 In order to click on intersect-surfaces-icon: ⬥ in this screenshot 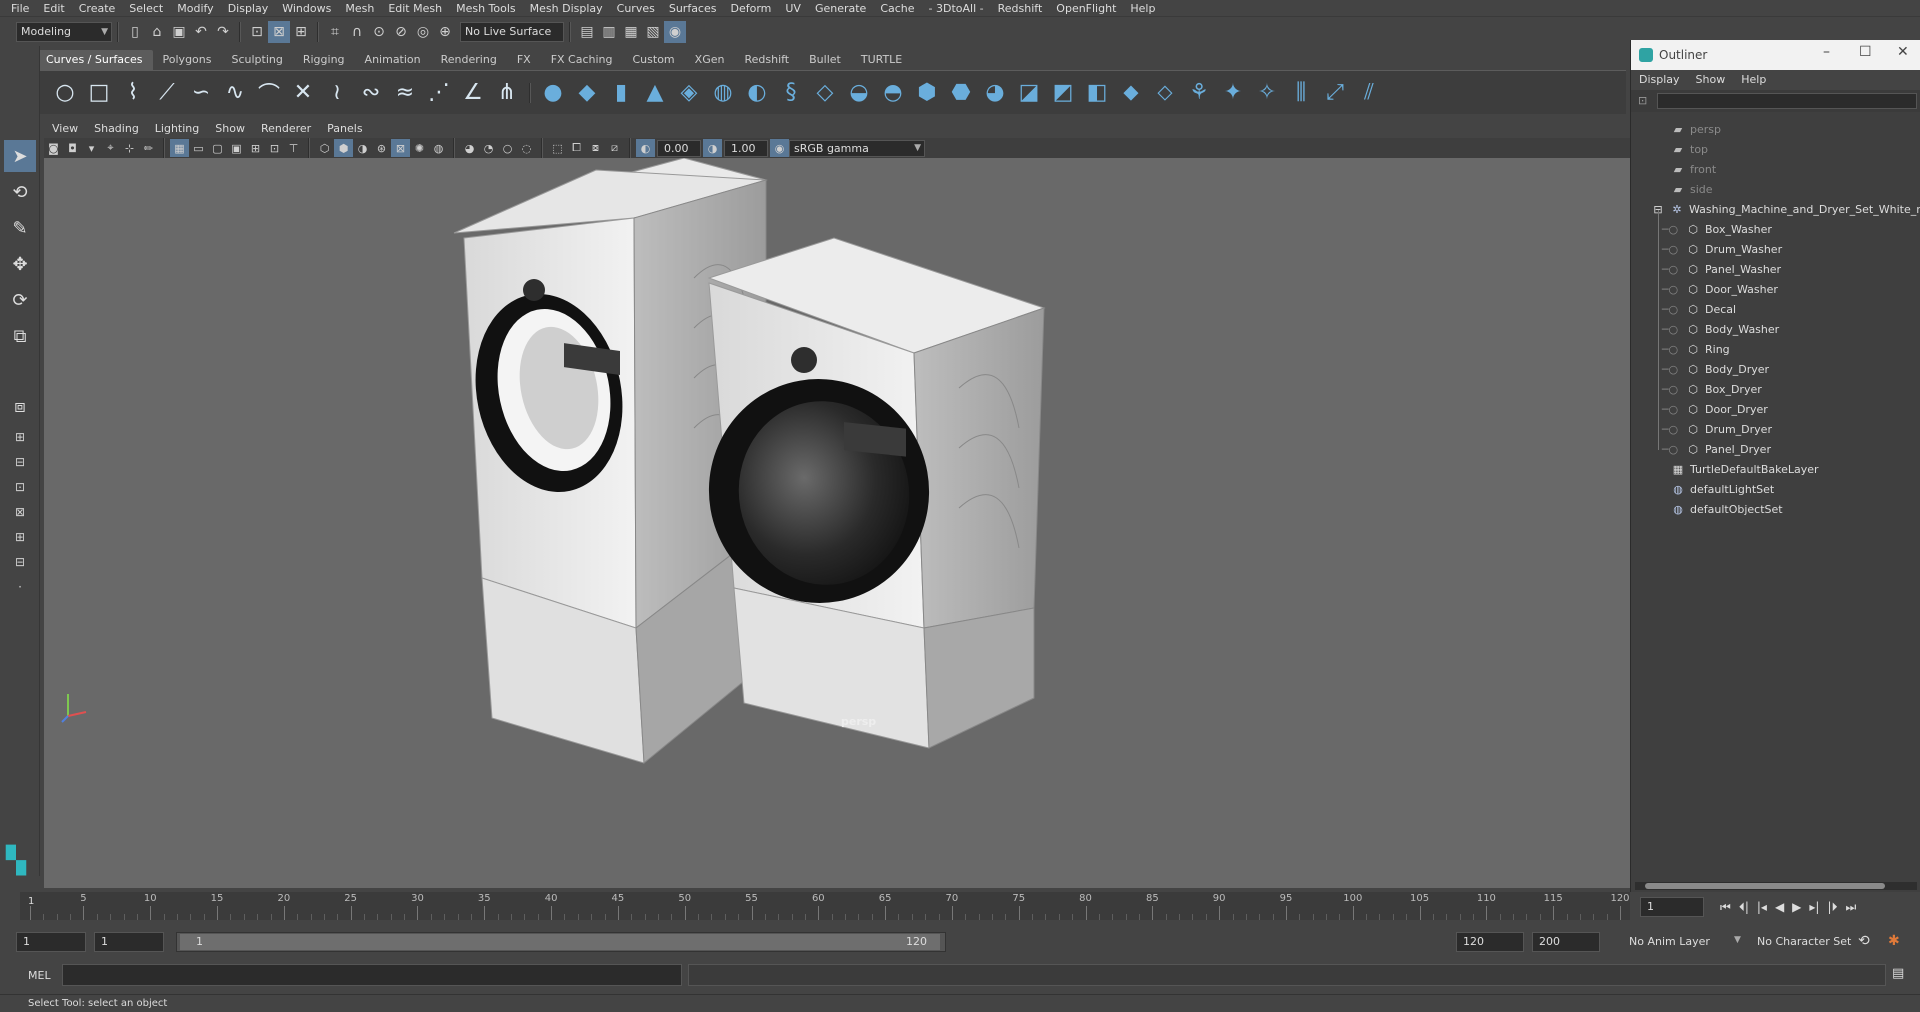, I will do `click(1131, 93)`.